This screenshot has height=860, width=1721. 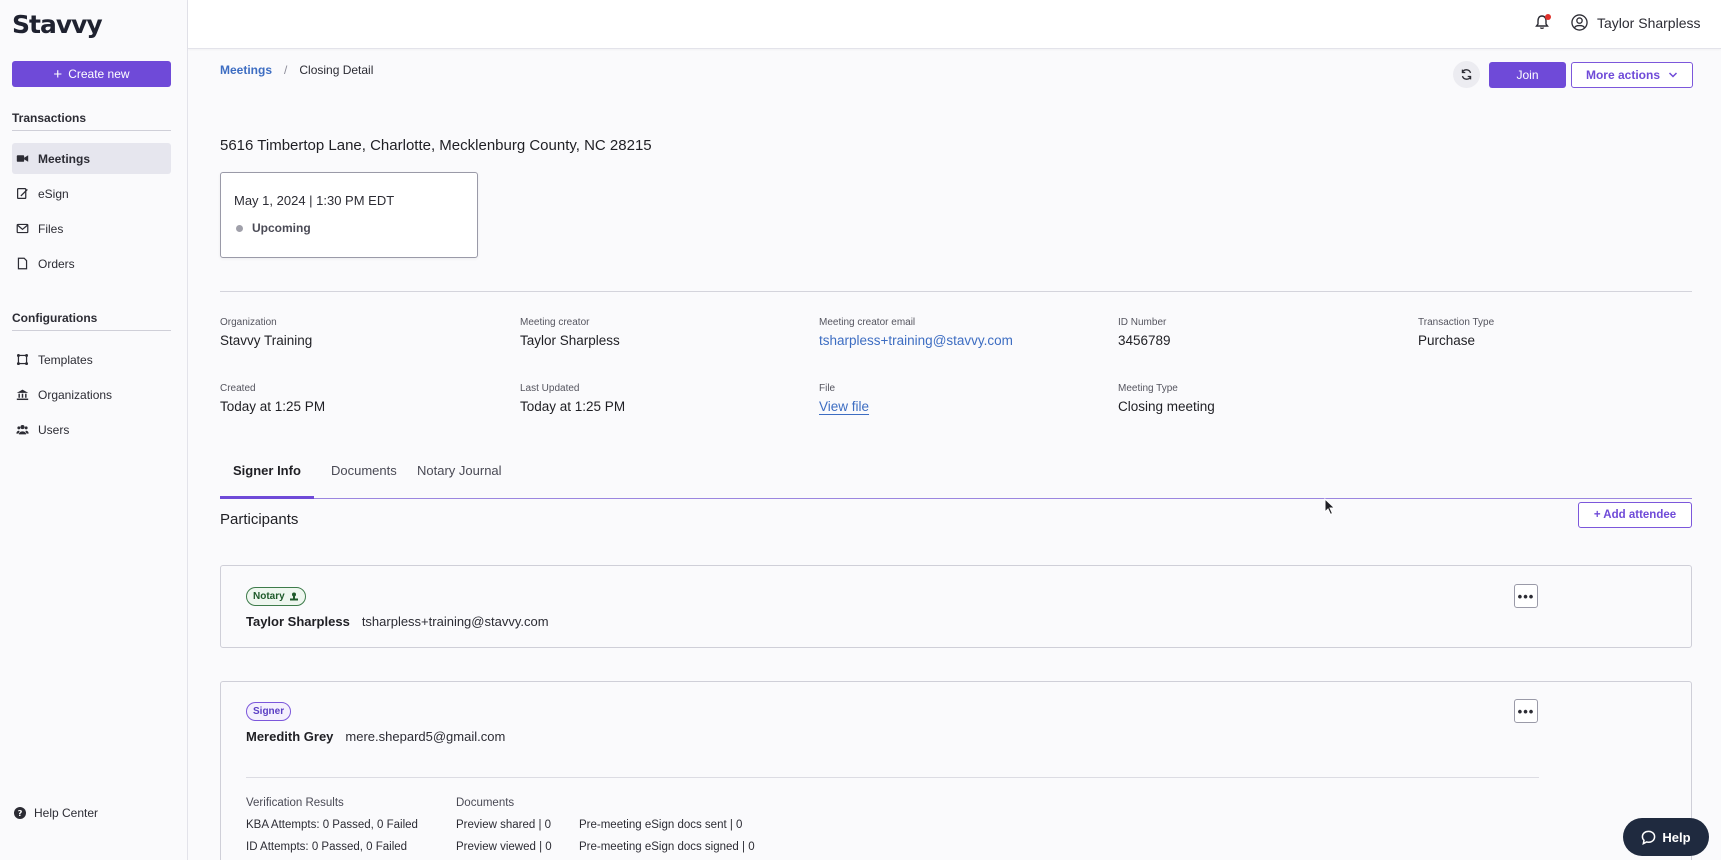 What do you see at coordinates (1466, 74) in the screenshot?
I see `refresh-button` at bounding box center [1466, 74].